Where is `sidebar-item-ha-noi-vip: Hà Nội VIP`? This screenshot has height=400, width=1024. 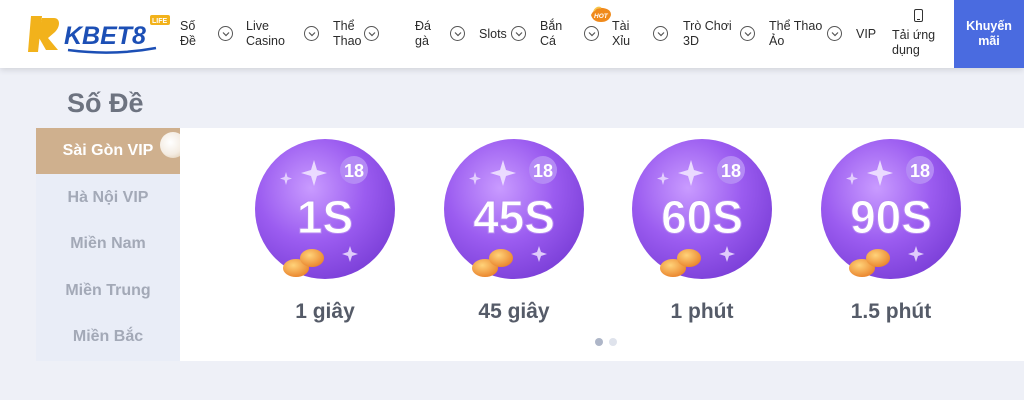
sidebar-item-ha-noi-vip: Hà Nội VIP is located at coordinates (108, 198).